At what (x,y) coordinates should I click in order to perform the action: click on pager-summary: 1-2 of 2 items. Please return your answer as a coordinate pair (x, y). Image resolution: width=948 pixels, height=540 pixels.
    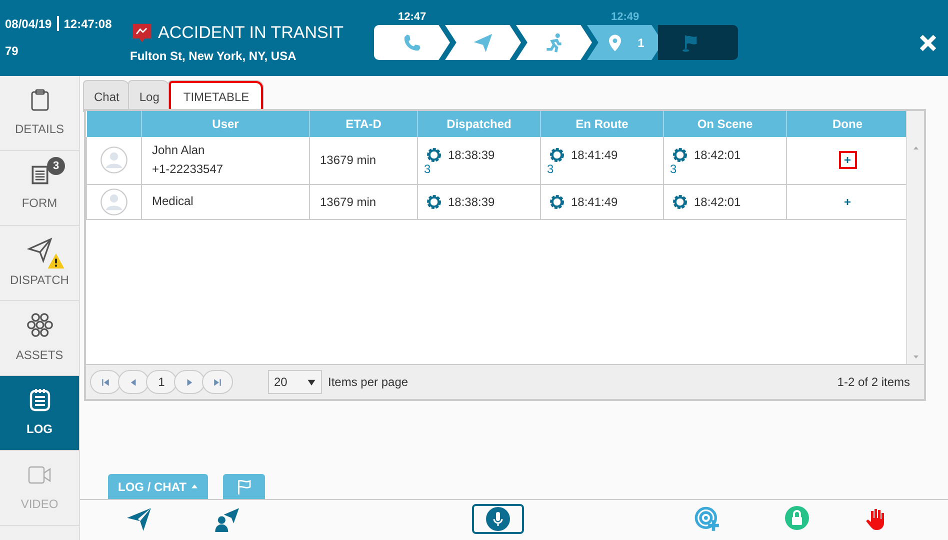
    Looking at the image, I should click on (873, 382).